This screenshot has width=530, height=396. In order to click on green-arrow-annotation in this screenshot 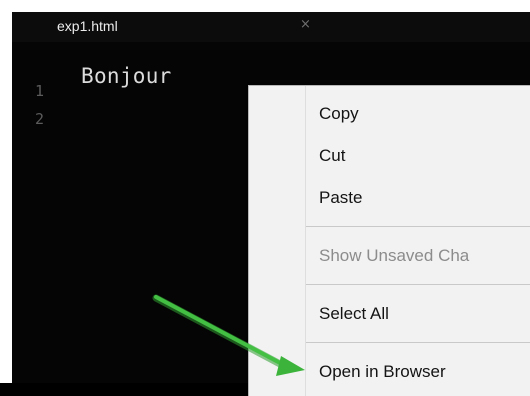, I will do `click(228, 335)`.